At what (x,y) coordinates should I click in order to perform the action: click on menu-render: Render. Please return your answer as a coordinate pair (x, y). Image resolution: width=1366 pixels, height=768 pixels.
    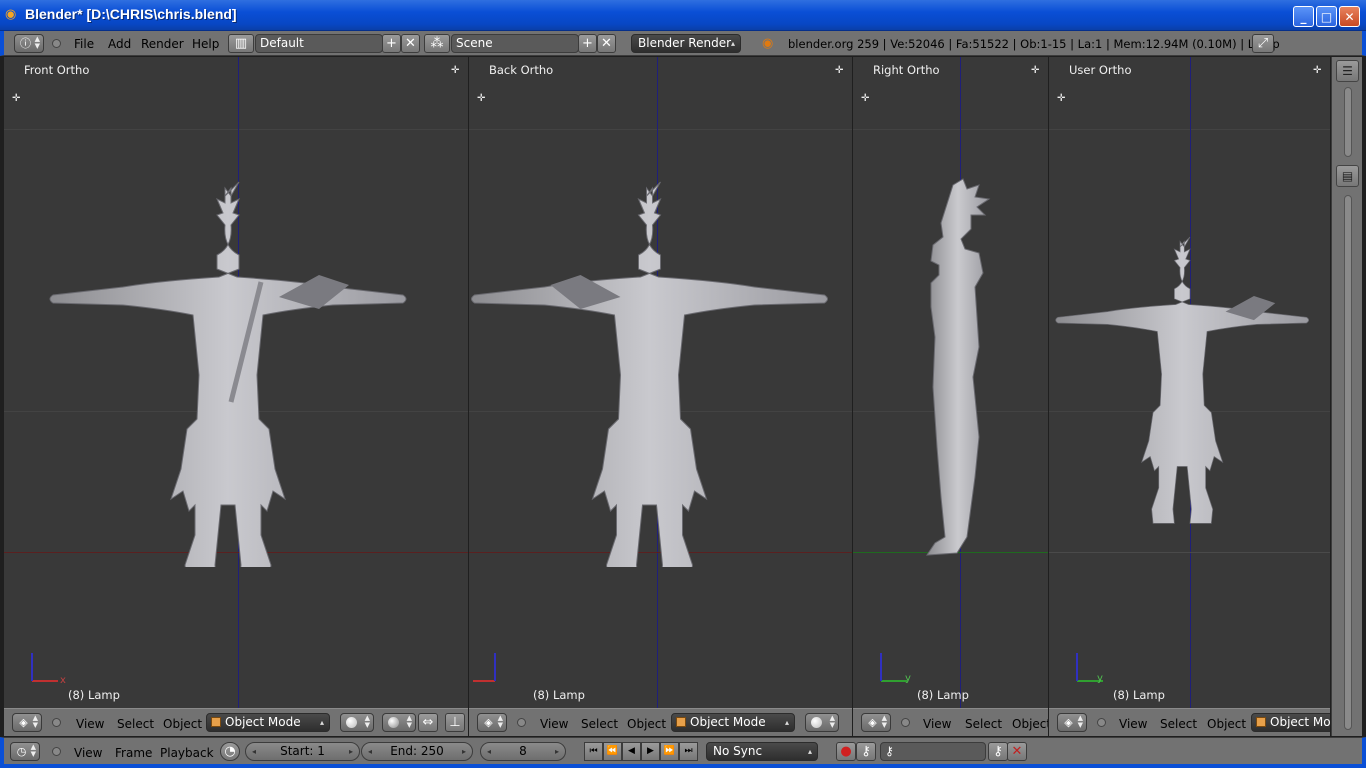
    Looking at the image, I should click on (162, 44).